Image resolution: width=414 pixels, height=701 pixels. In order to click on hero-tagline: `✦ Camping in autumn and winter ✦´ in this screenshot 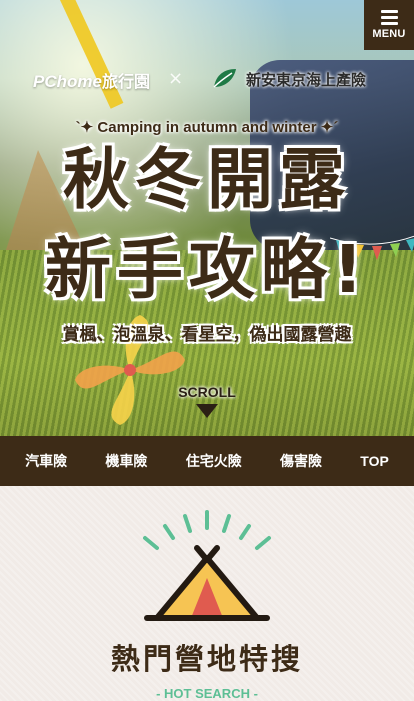, I will do `click(207, 127)`.